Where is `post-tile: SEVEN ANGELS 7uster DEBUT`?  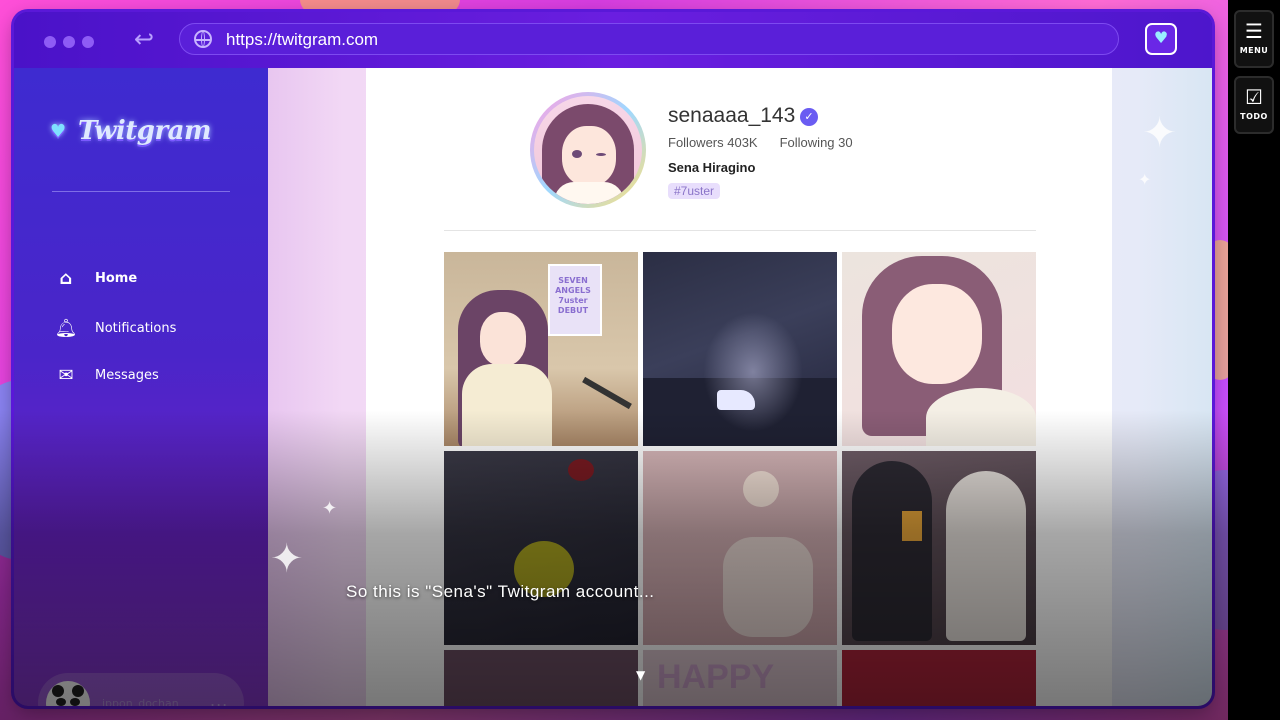 post-tile: SEVEN ANGELS 7uster DEBUT is located at coordinates (541, 349).